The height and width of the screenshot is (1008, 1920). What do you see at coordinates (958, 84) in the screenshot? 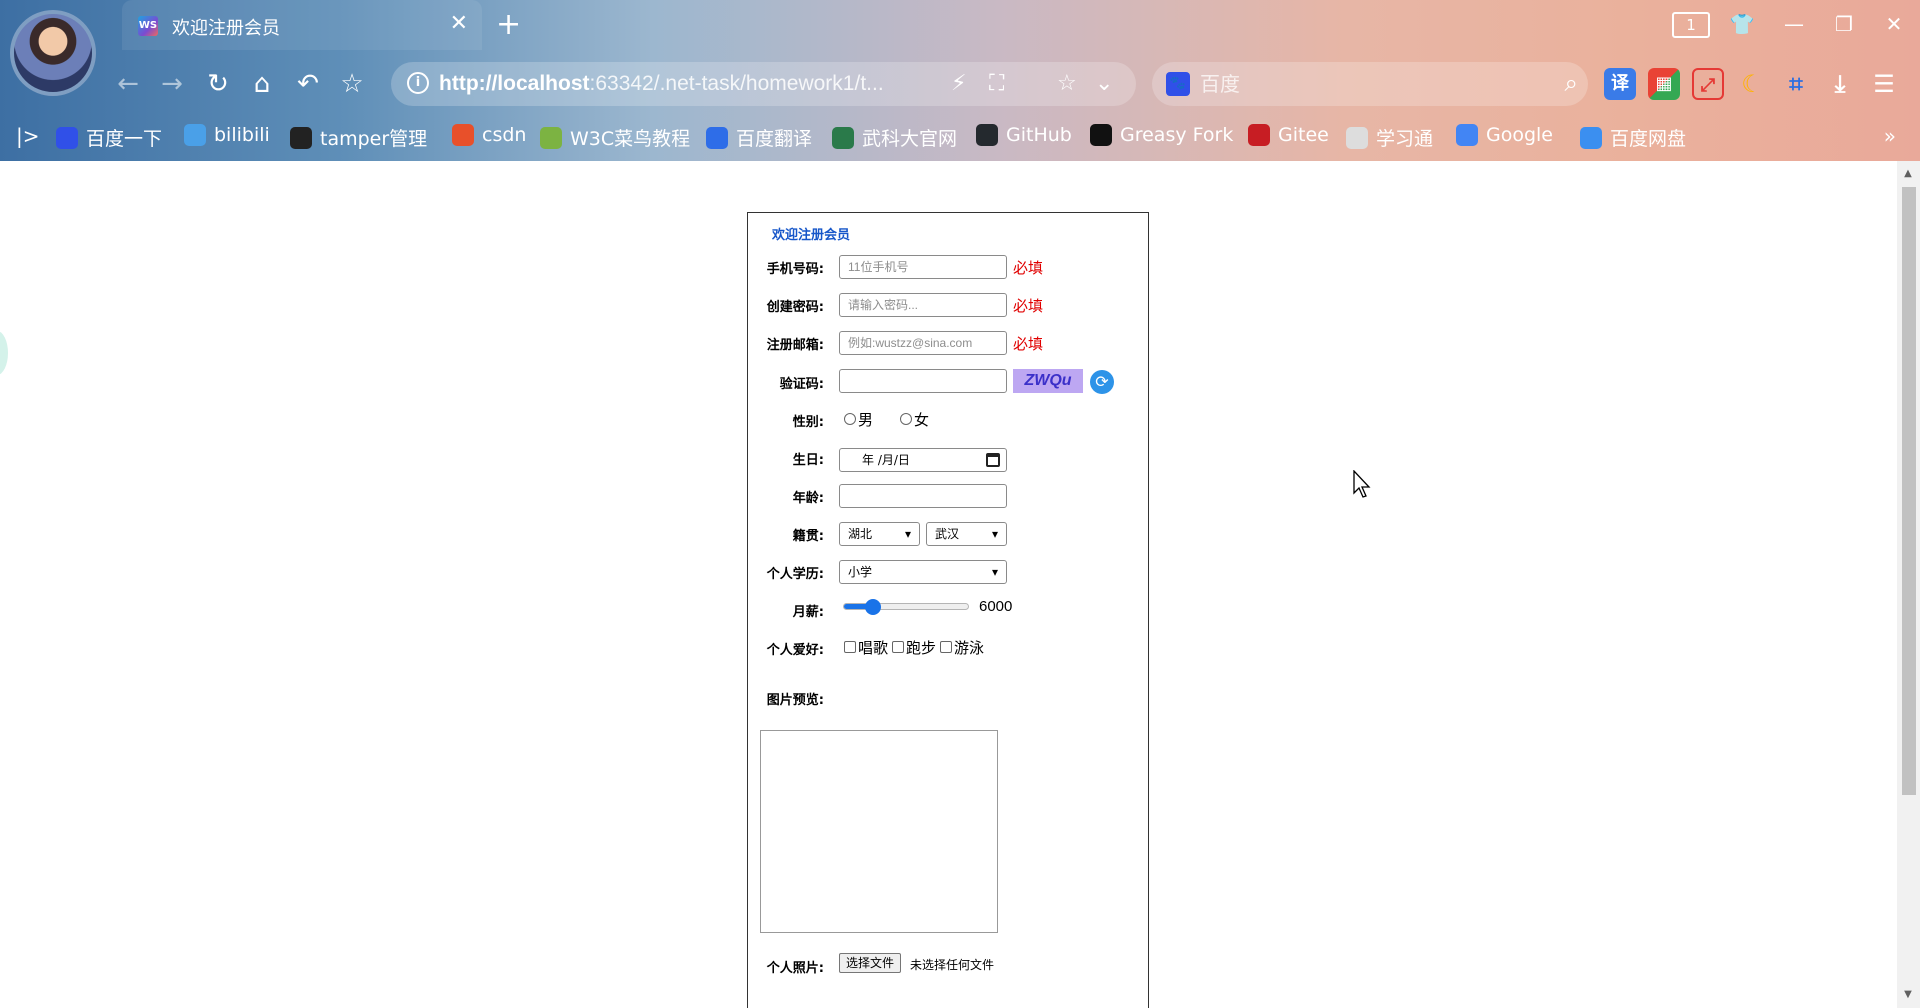
I see `lightning-icon: ⚡` at bounding box center [958, 84].